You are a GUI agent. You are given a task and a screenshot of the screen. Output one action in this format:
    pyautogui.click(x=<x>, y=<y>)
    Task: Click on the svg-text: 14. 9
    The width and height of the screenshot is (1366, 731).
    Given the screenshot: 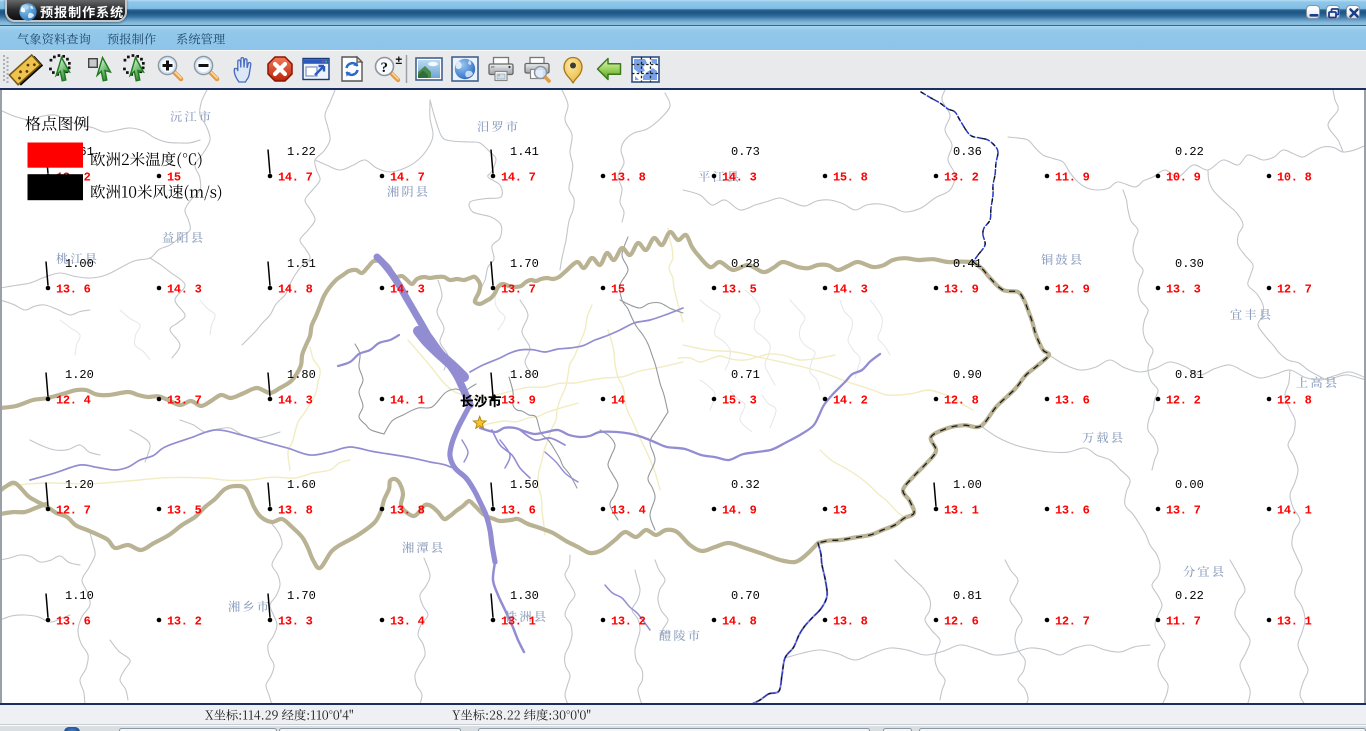 What is the action you would take?
    pyautogui.click(x=739, y=511)
    